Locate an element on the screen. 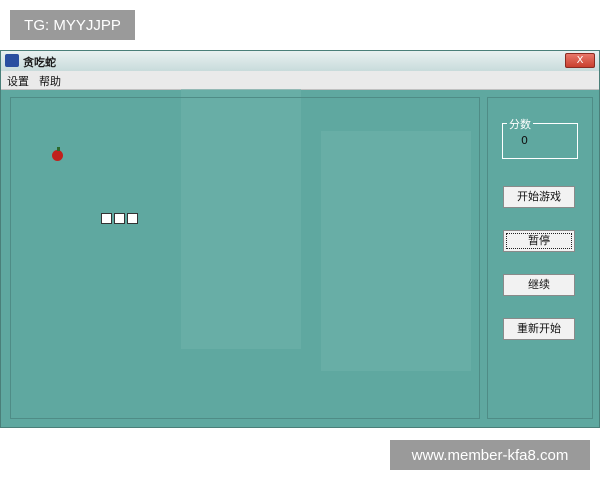 This screenshot has width=600, height=480. close-button: X is located at coordinates (580, 60).